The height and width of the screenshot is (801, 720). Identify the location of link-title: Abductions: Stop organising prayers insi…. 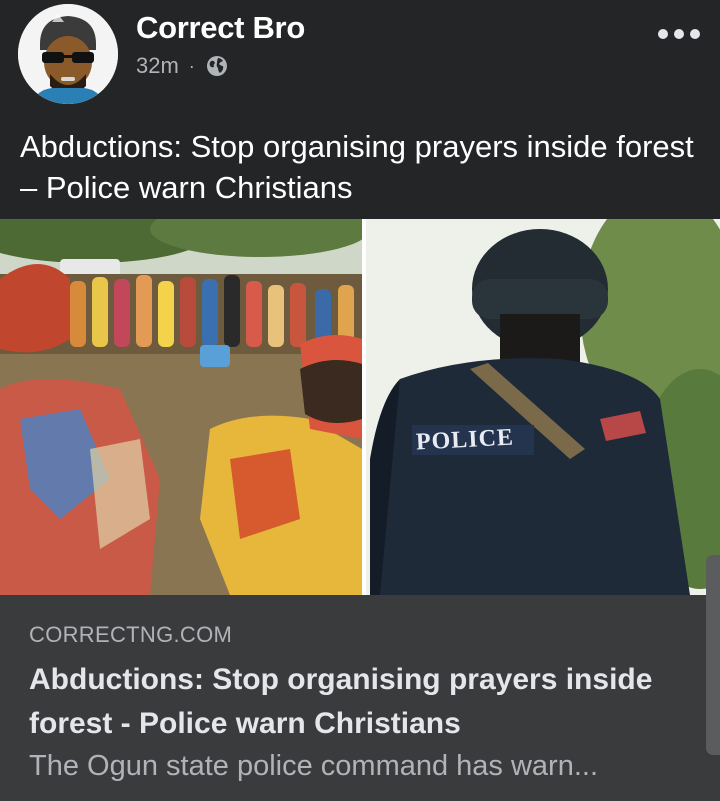
(364, 702).